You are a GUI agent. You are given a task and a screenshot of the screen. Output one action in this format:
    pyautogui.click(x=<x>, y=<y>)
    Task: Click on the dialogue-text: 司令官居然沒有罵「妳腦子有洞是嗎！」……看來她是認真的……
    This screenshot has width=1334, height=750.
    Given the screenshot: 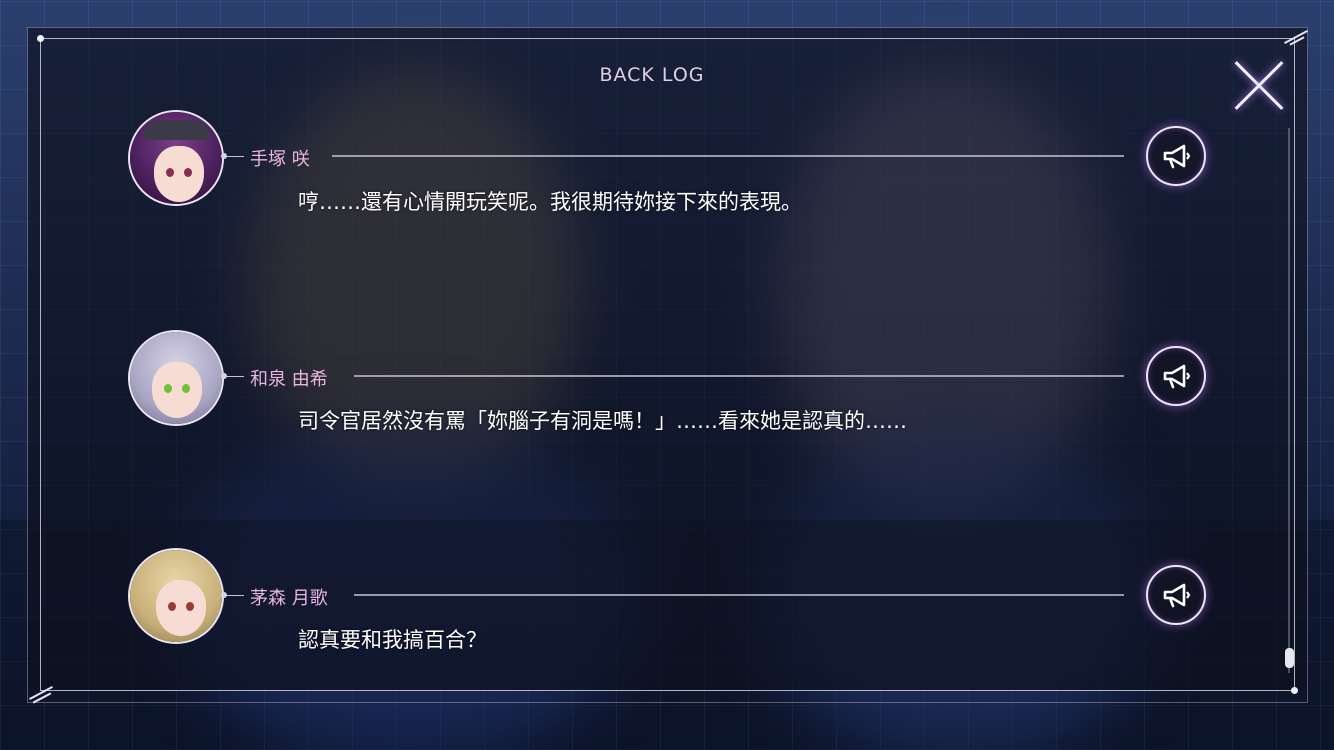 What is the action you would take?
    pyautogui.click(x=602, y=421)
    